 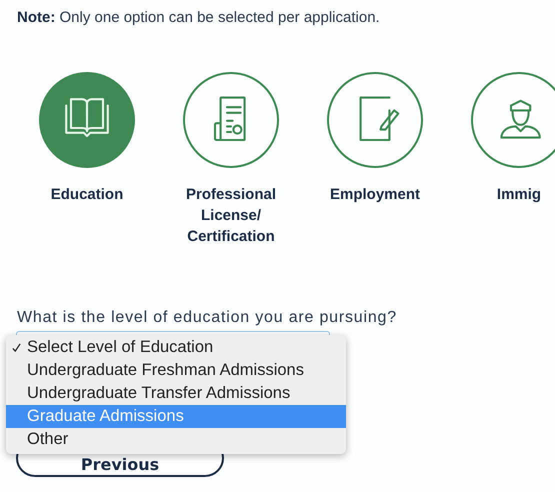 I want to click on category-label: Immig, so click(x=519, y=195).